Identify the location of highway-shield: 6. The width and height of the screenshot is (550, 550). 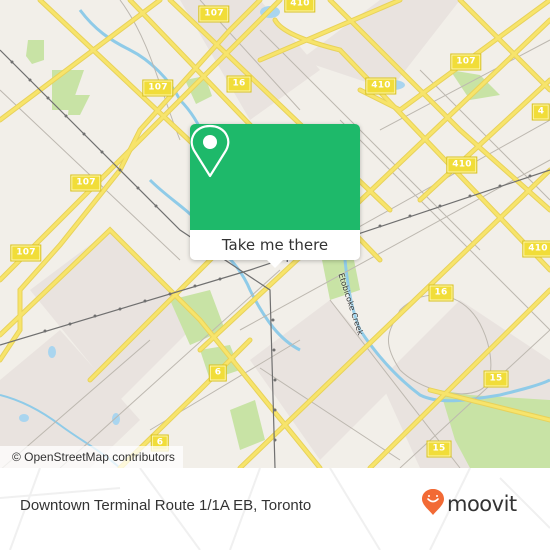
(218, 373).